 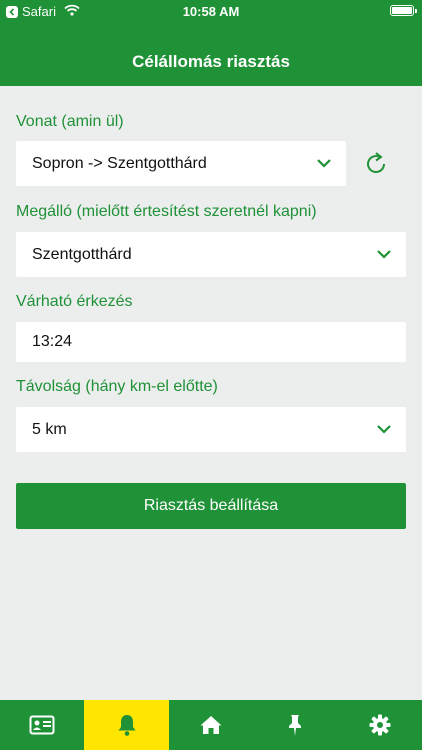 I want to click on tab-home, so click(x=211, y=725).